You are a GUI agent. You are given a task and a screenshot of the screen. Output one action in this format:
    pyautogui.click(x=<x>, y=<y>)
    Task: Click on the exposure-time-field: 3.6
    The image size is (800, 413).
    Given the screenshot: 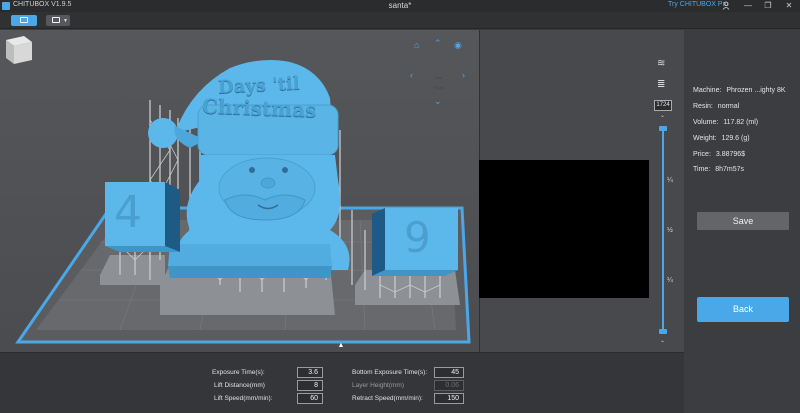 What is the action you would take?
    pyautogui.click(x=310, y=372)
    